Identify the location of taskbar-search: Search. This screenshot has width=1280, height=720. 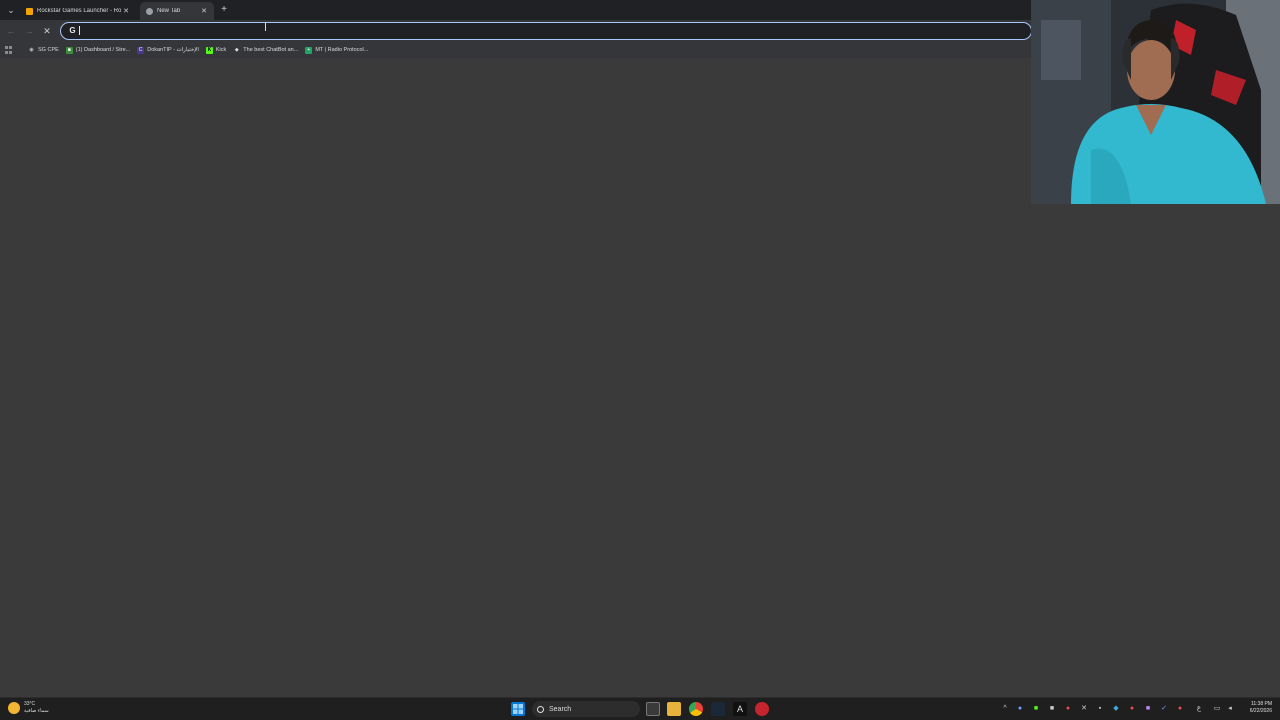
(586, 709).